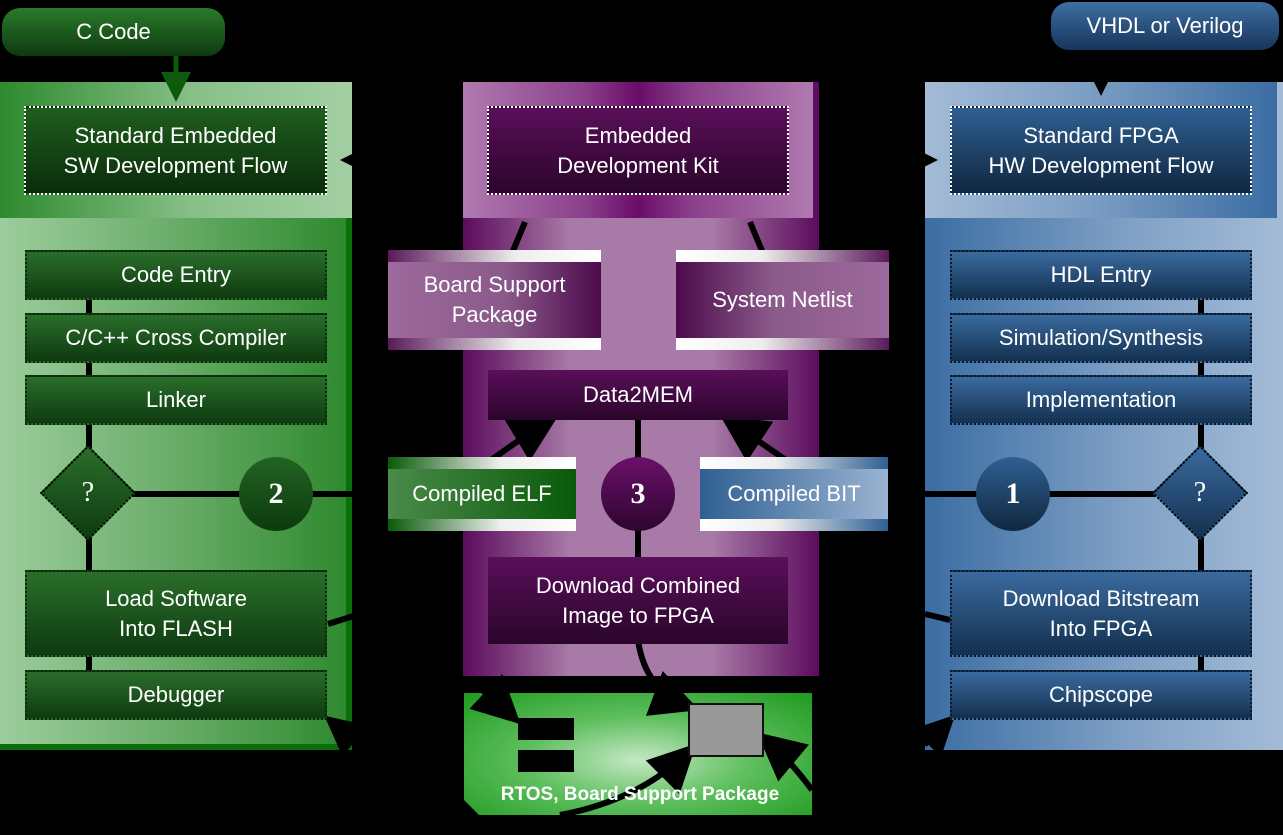 The height and width of the screenshot is (835, 1283). I want to click on board-label: RTOS, Board Support Package, so click(640, 794).